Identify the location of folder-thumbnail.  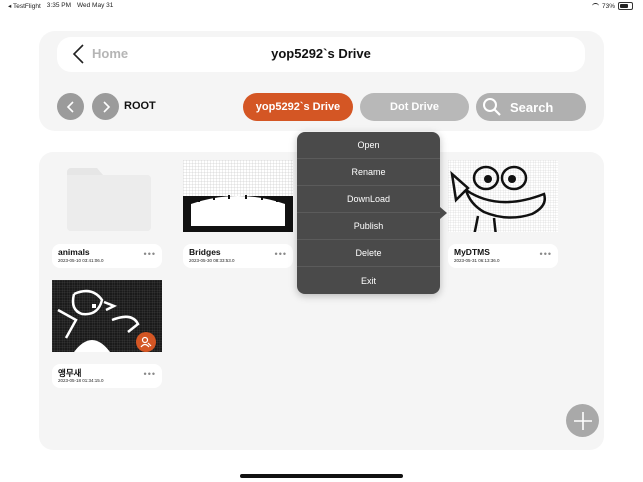
(107, 196).